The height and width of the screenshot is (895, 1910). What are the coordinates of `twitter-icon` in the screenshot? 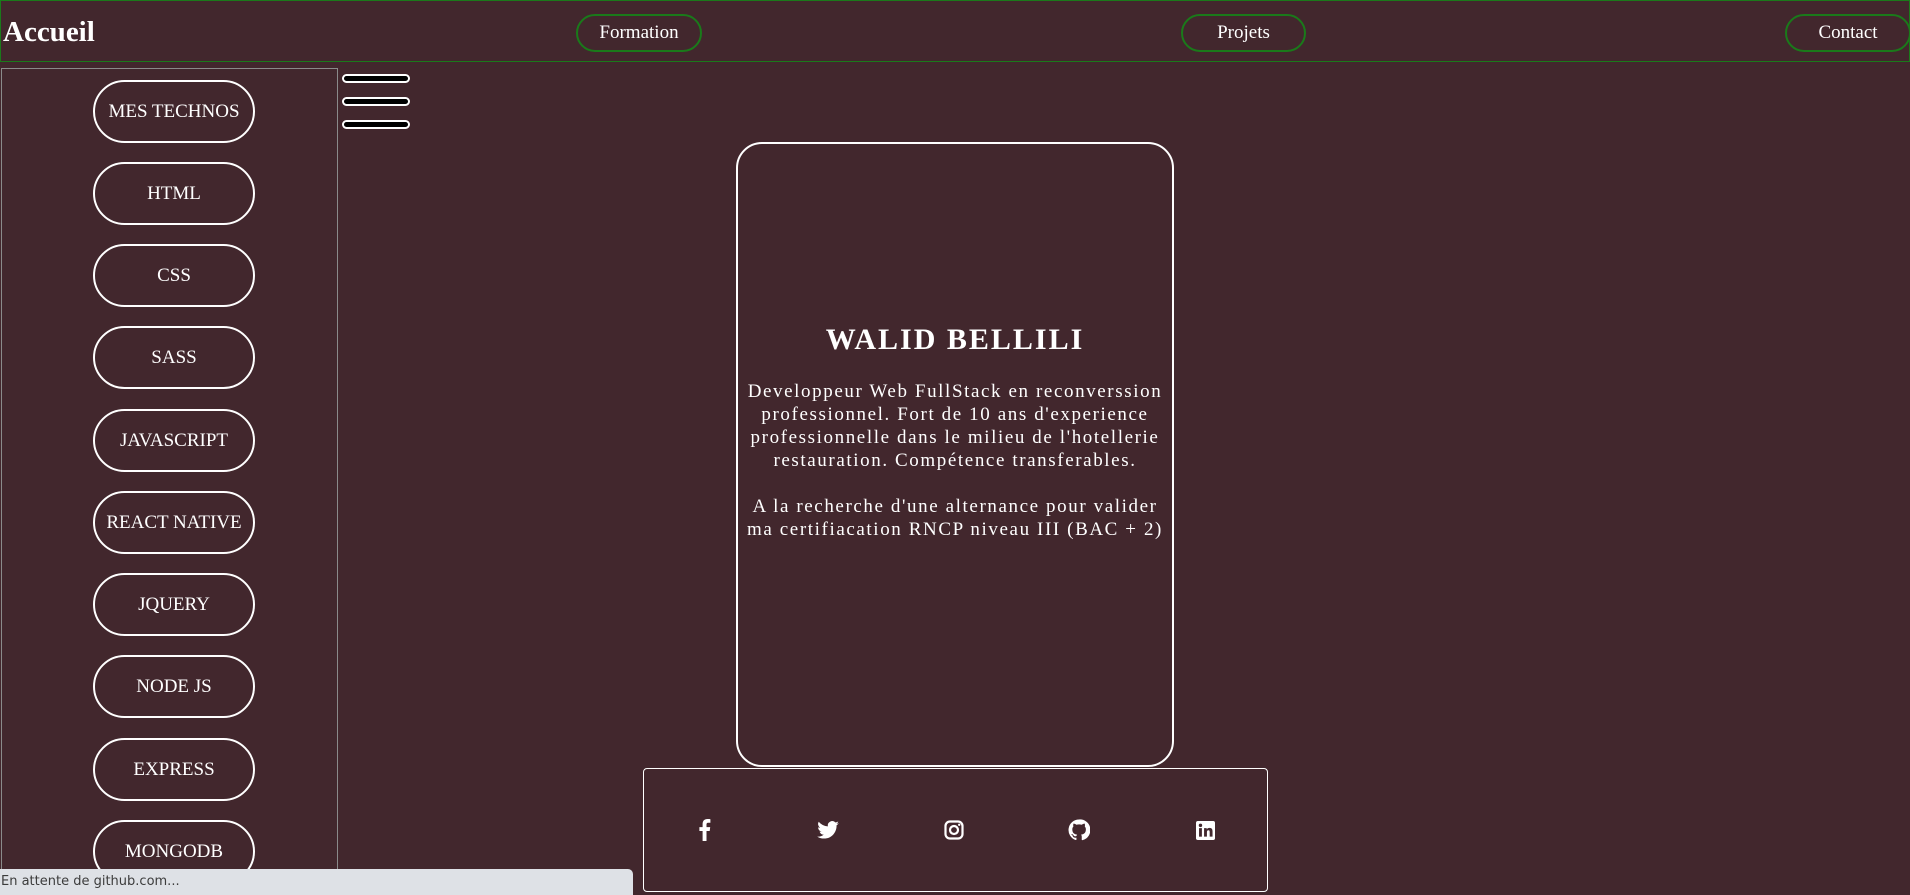 It's located at (828, 830).